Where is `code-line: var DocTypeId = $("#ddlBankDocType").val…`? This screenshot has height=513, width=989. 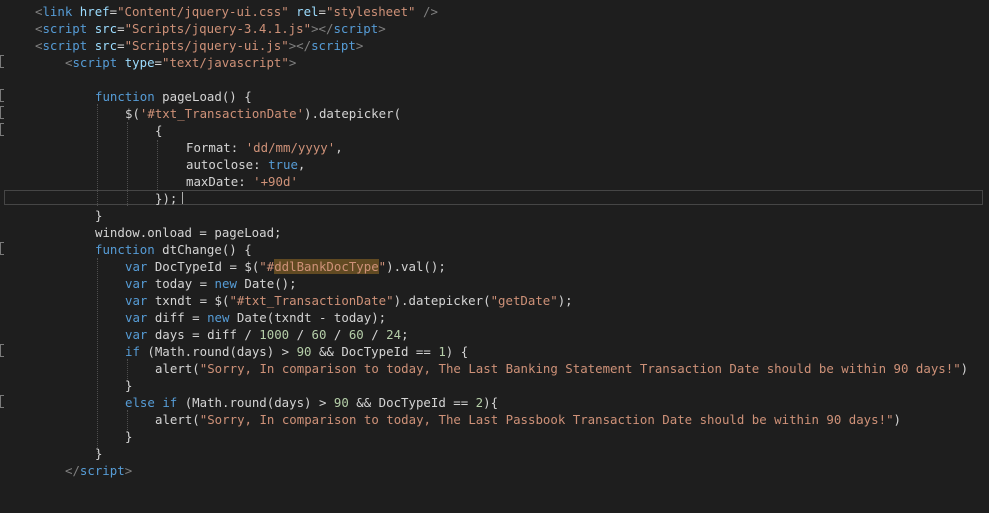 code-line: var DocTypeId = $("#ddlBankDocType").val… is located at coordinates (223, 266).